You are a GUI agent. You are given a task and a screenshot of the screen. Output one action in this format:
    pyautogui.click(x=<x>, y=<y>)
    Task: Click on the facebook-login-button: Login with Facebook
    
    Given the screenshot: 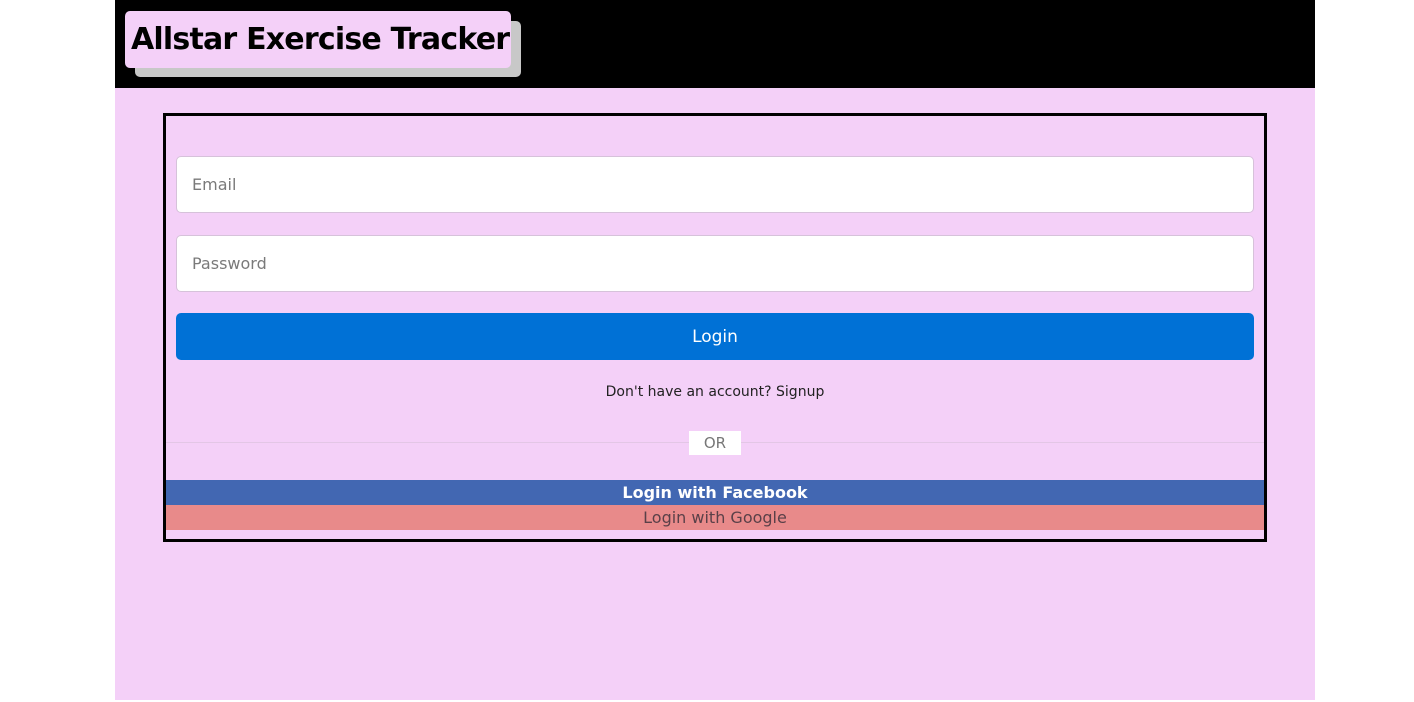 What is the action you would take?
    pyautogui.click(x=715, y=492)
    